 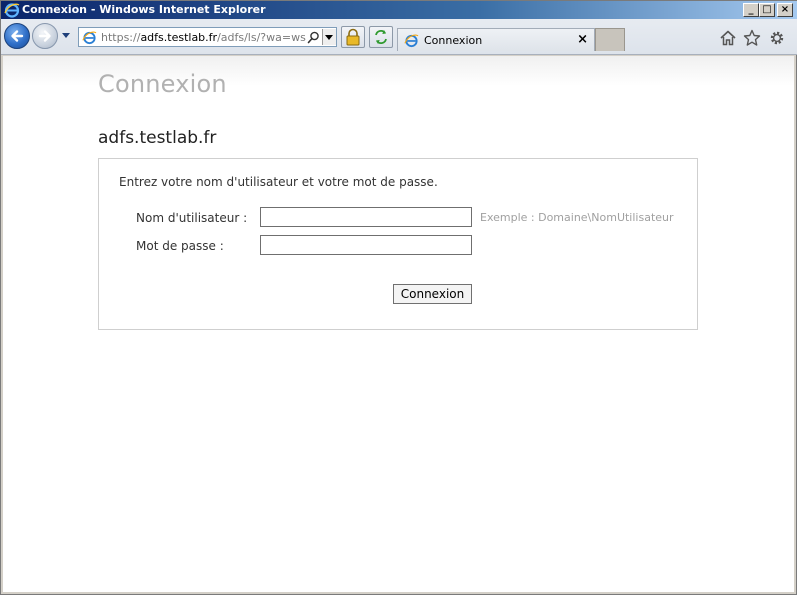 I want to click on new-tab-button, so click(x=610, y=39).